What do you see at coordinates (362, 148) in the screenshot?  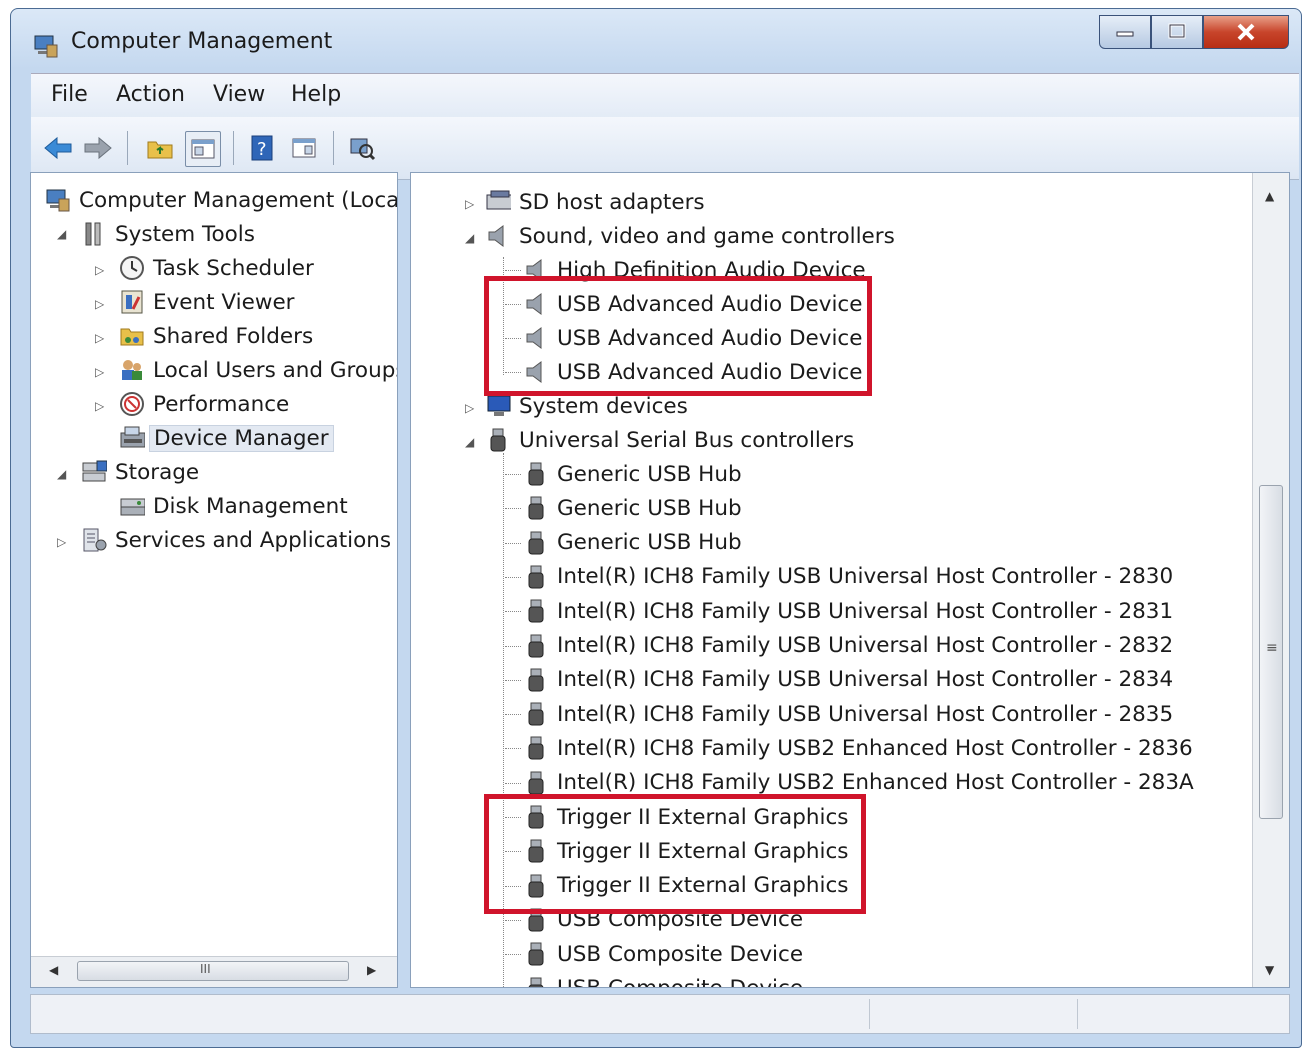 I see `scan-hardware-button` at bounding box center [362, 148].